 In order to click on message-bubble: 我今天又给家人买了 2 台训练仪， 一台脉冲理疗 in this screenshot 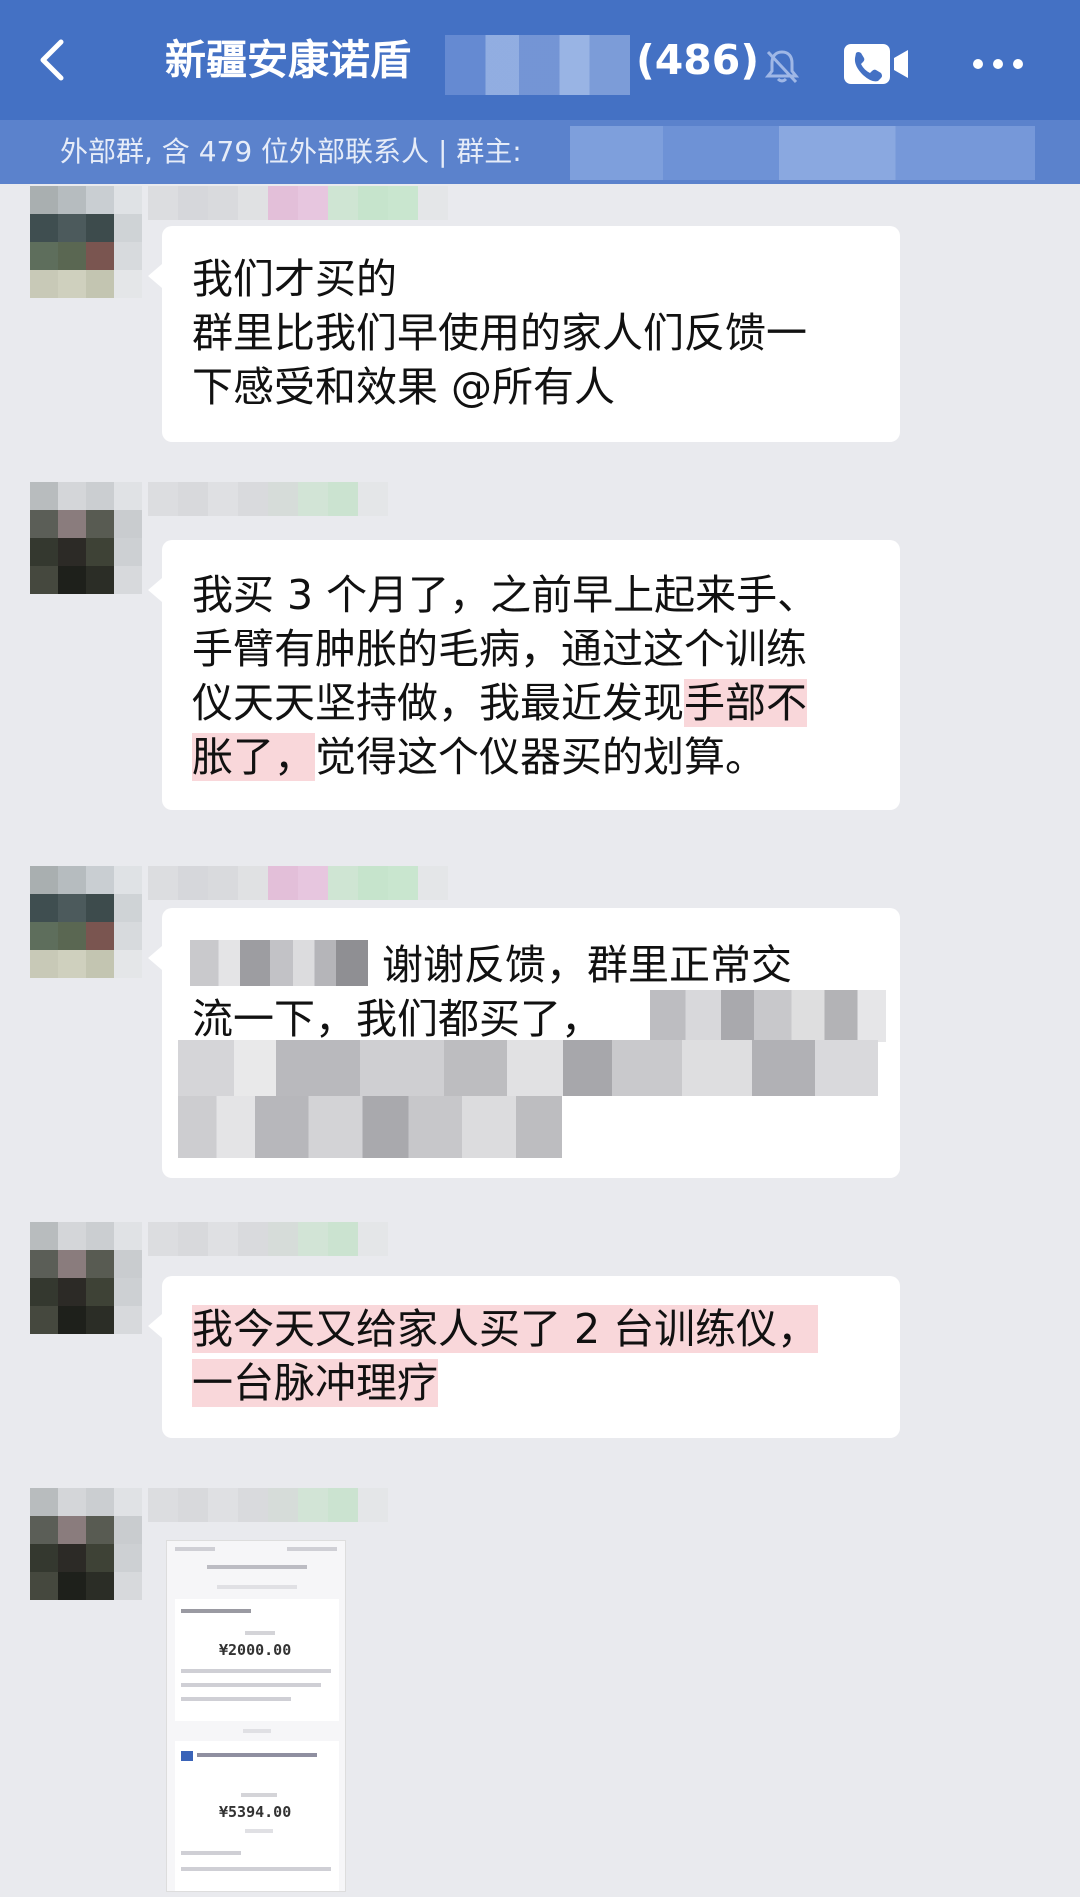, I will do `click(524, 1357)`.